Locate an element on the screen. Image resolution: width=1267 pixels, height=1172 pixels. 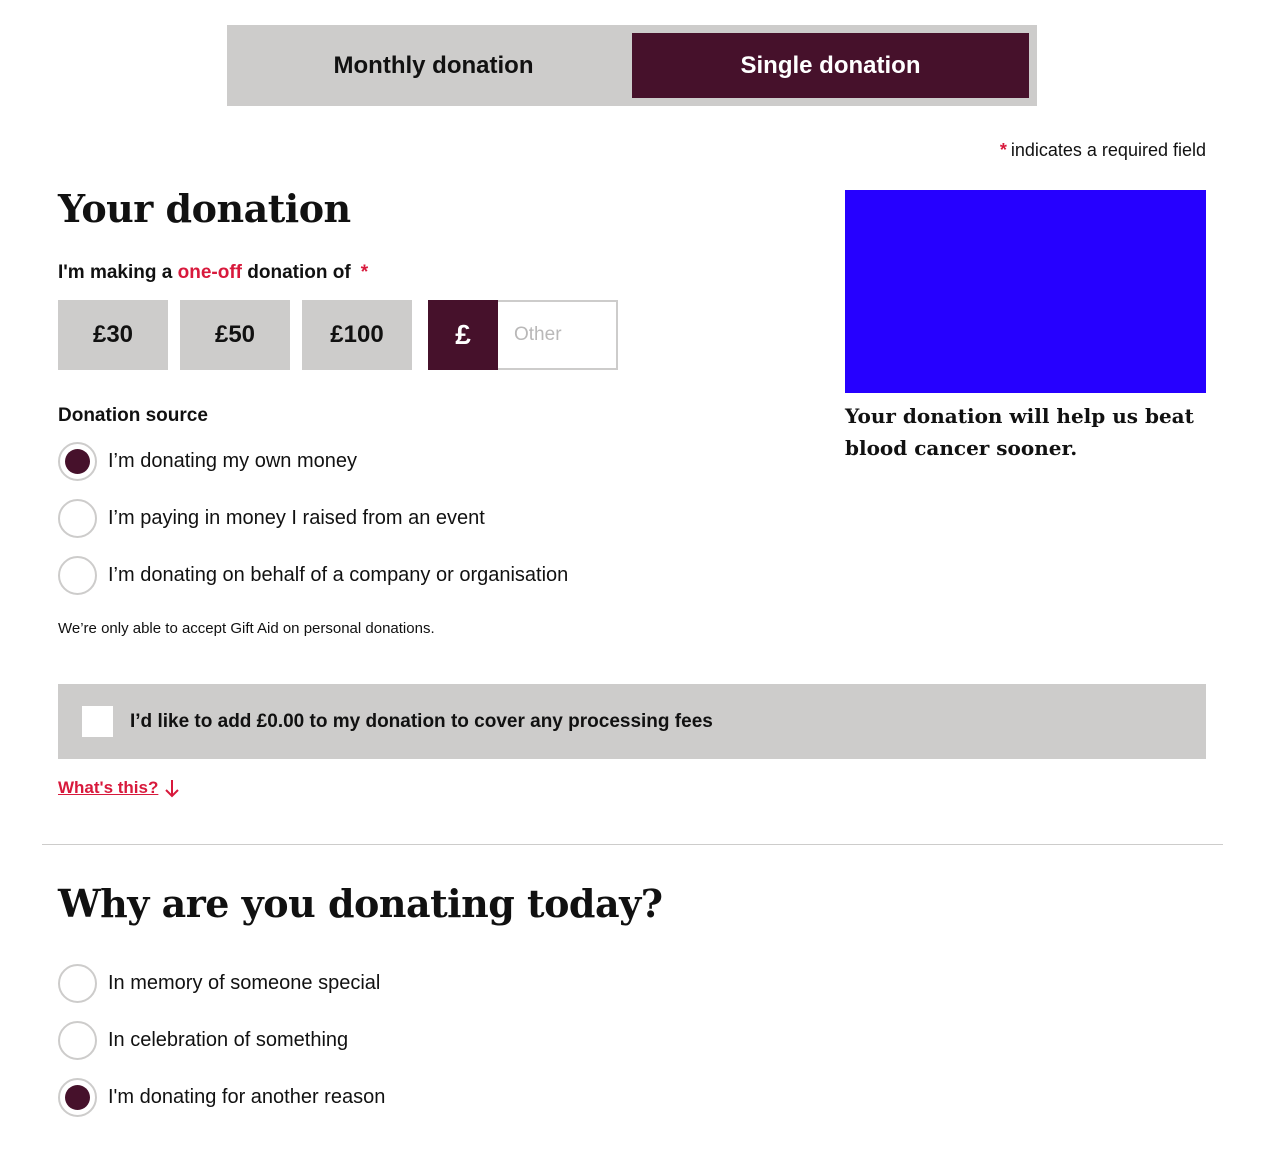
whats-this-link: What's this? is located at coordinates (119, 788).